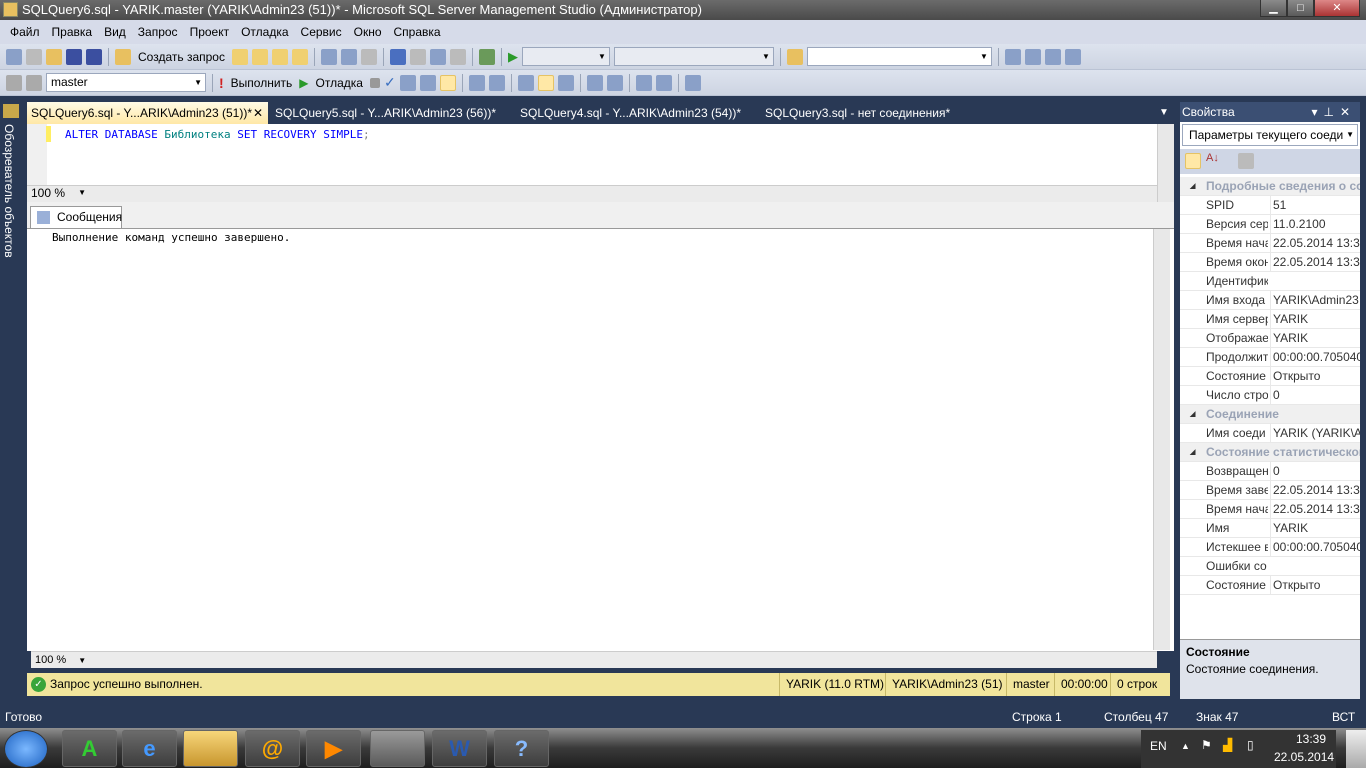  Describe the element at coordinates (14, 82) in the screenshot. I see `connect-icon` at that location.